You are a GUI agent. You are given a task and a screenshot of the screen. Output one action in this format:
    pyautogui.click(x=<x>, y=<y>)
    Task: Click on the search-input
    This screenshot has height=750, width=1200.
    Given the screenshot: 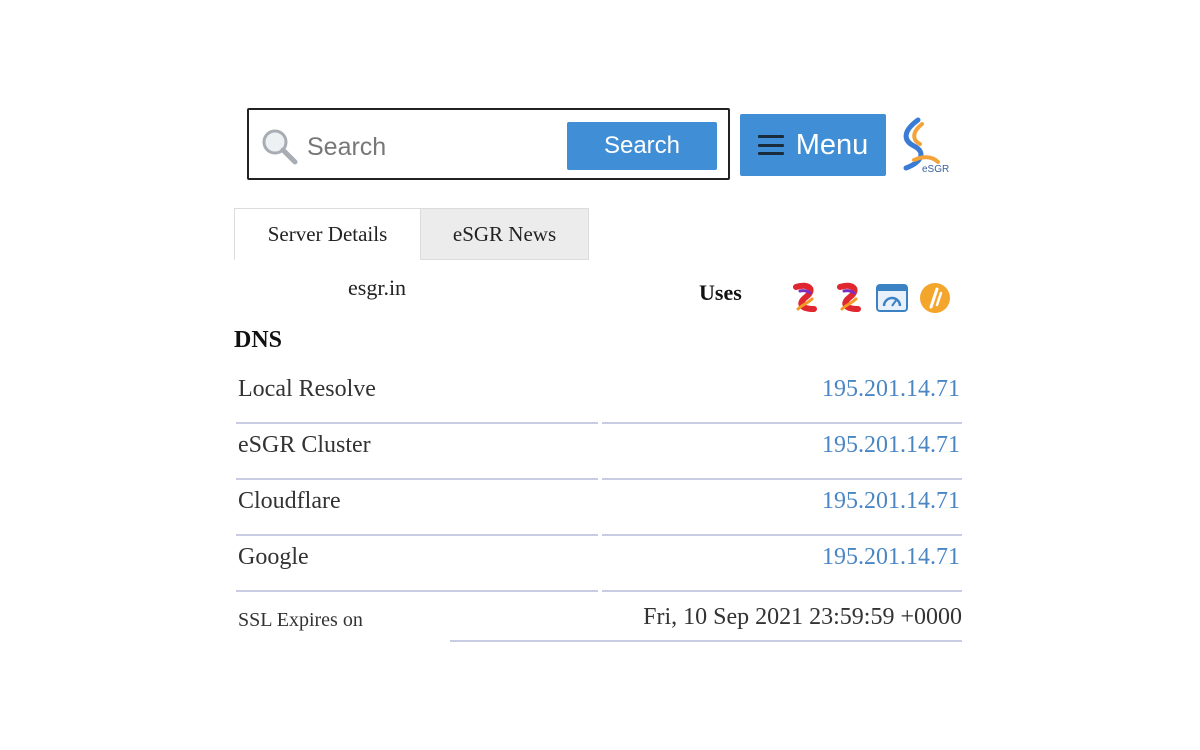 What is the action you would take?
    pyautogui.click(x=427, y=147)
    